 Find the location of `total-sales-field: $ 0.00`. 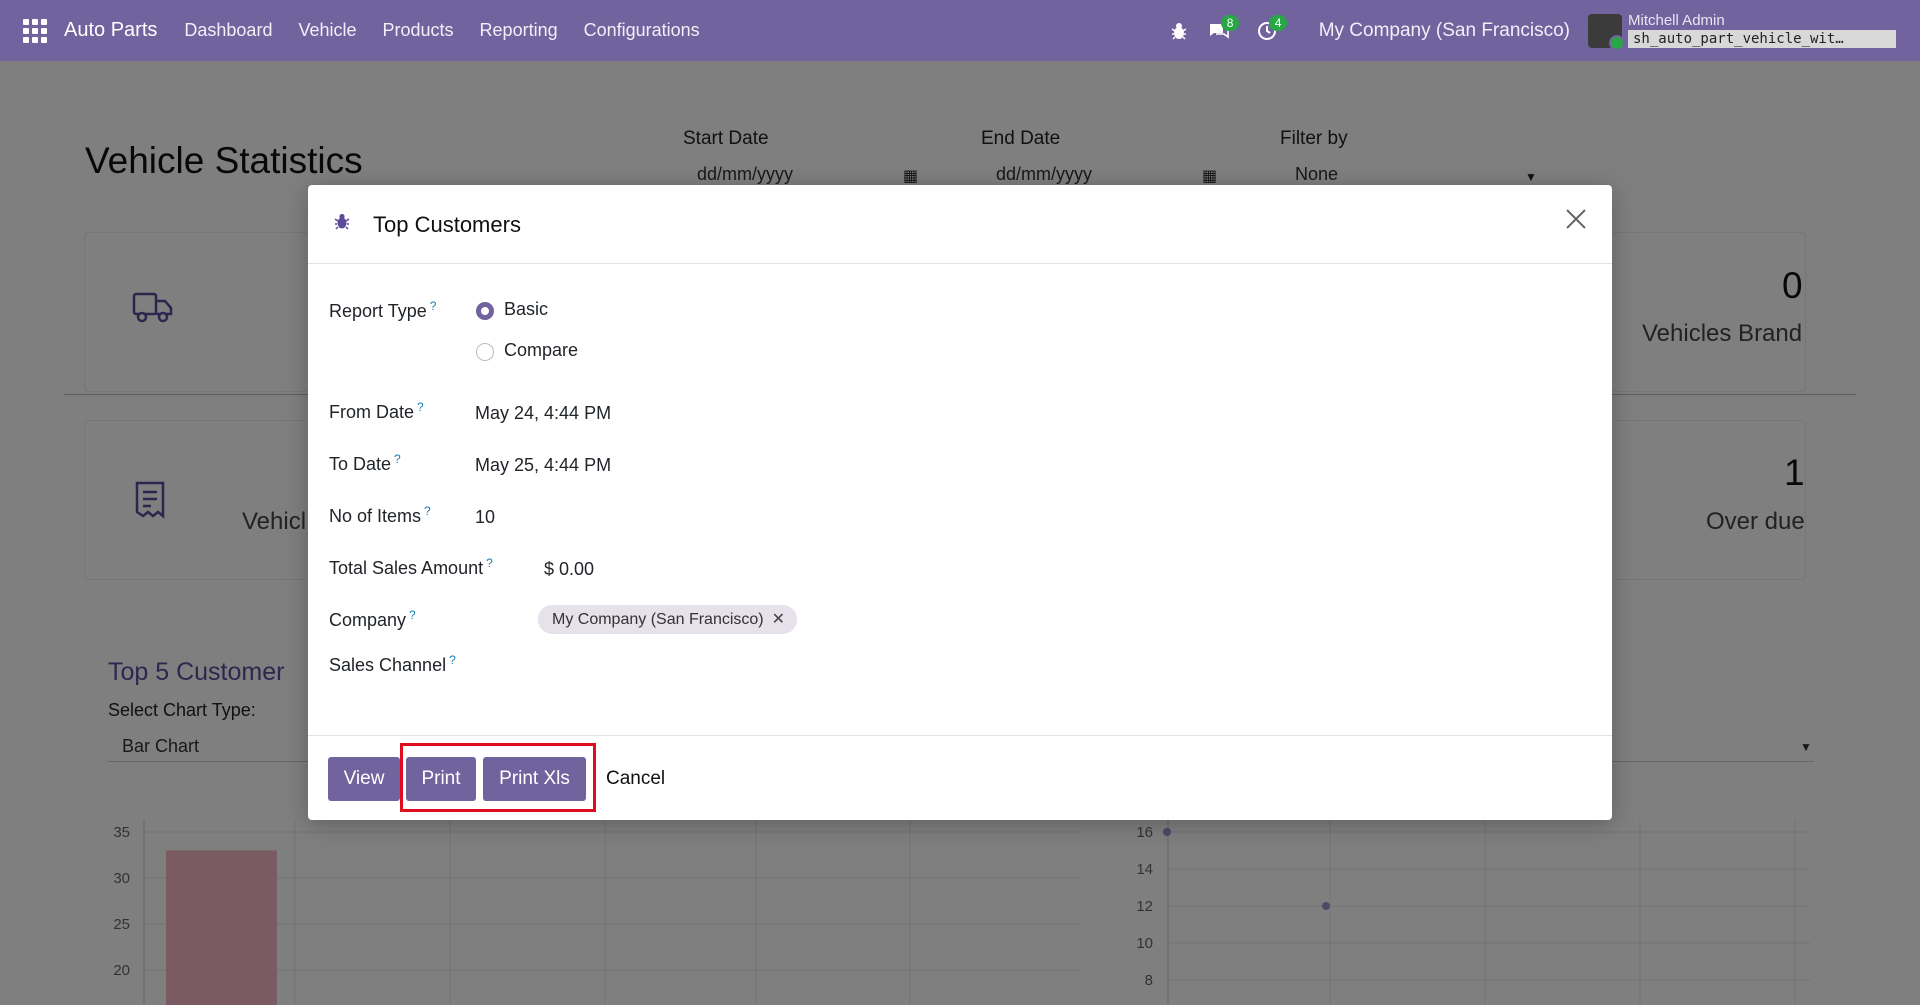

total-sales-field: $ 0.00 is located at coordinates (569, 569).